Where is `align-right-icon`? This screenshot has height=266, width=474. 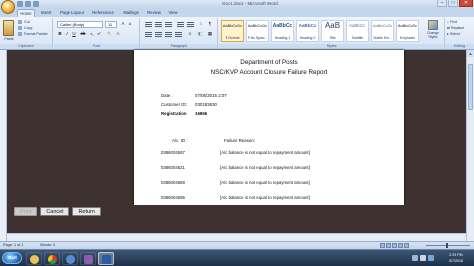 align-right-icon is located at coordinates (168, 34).